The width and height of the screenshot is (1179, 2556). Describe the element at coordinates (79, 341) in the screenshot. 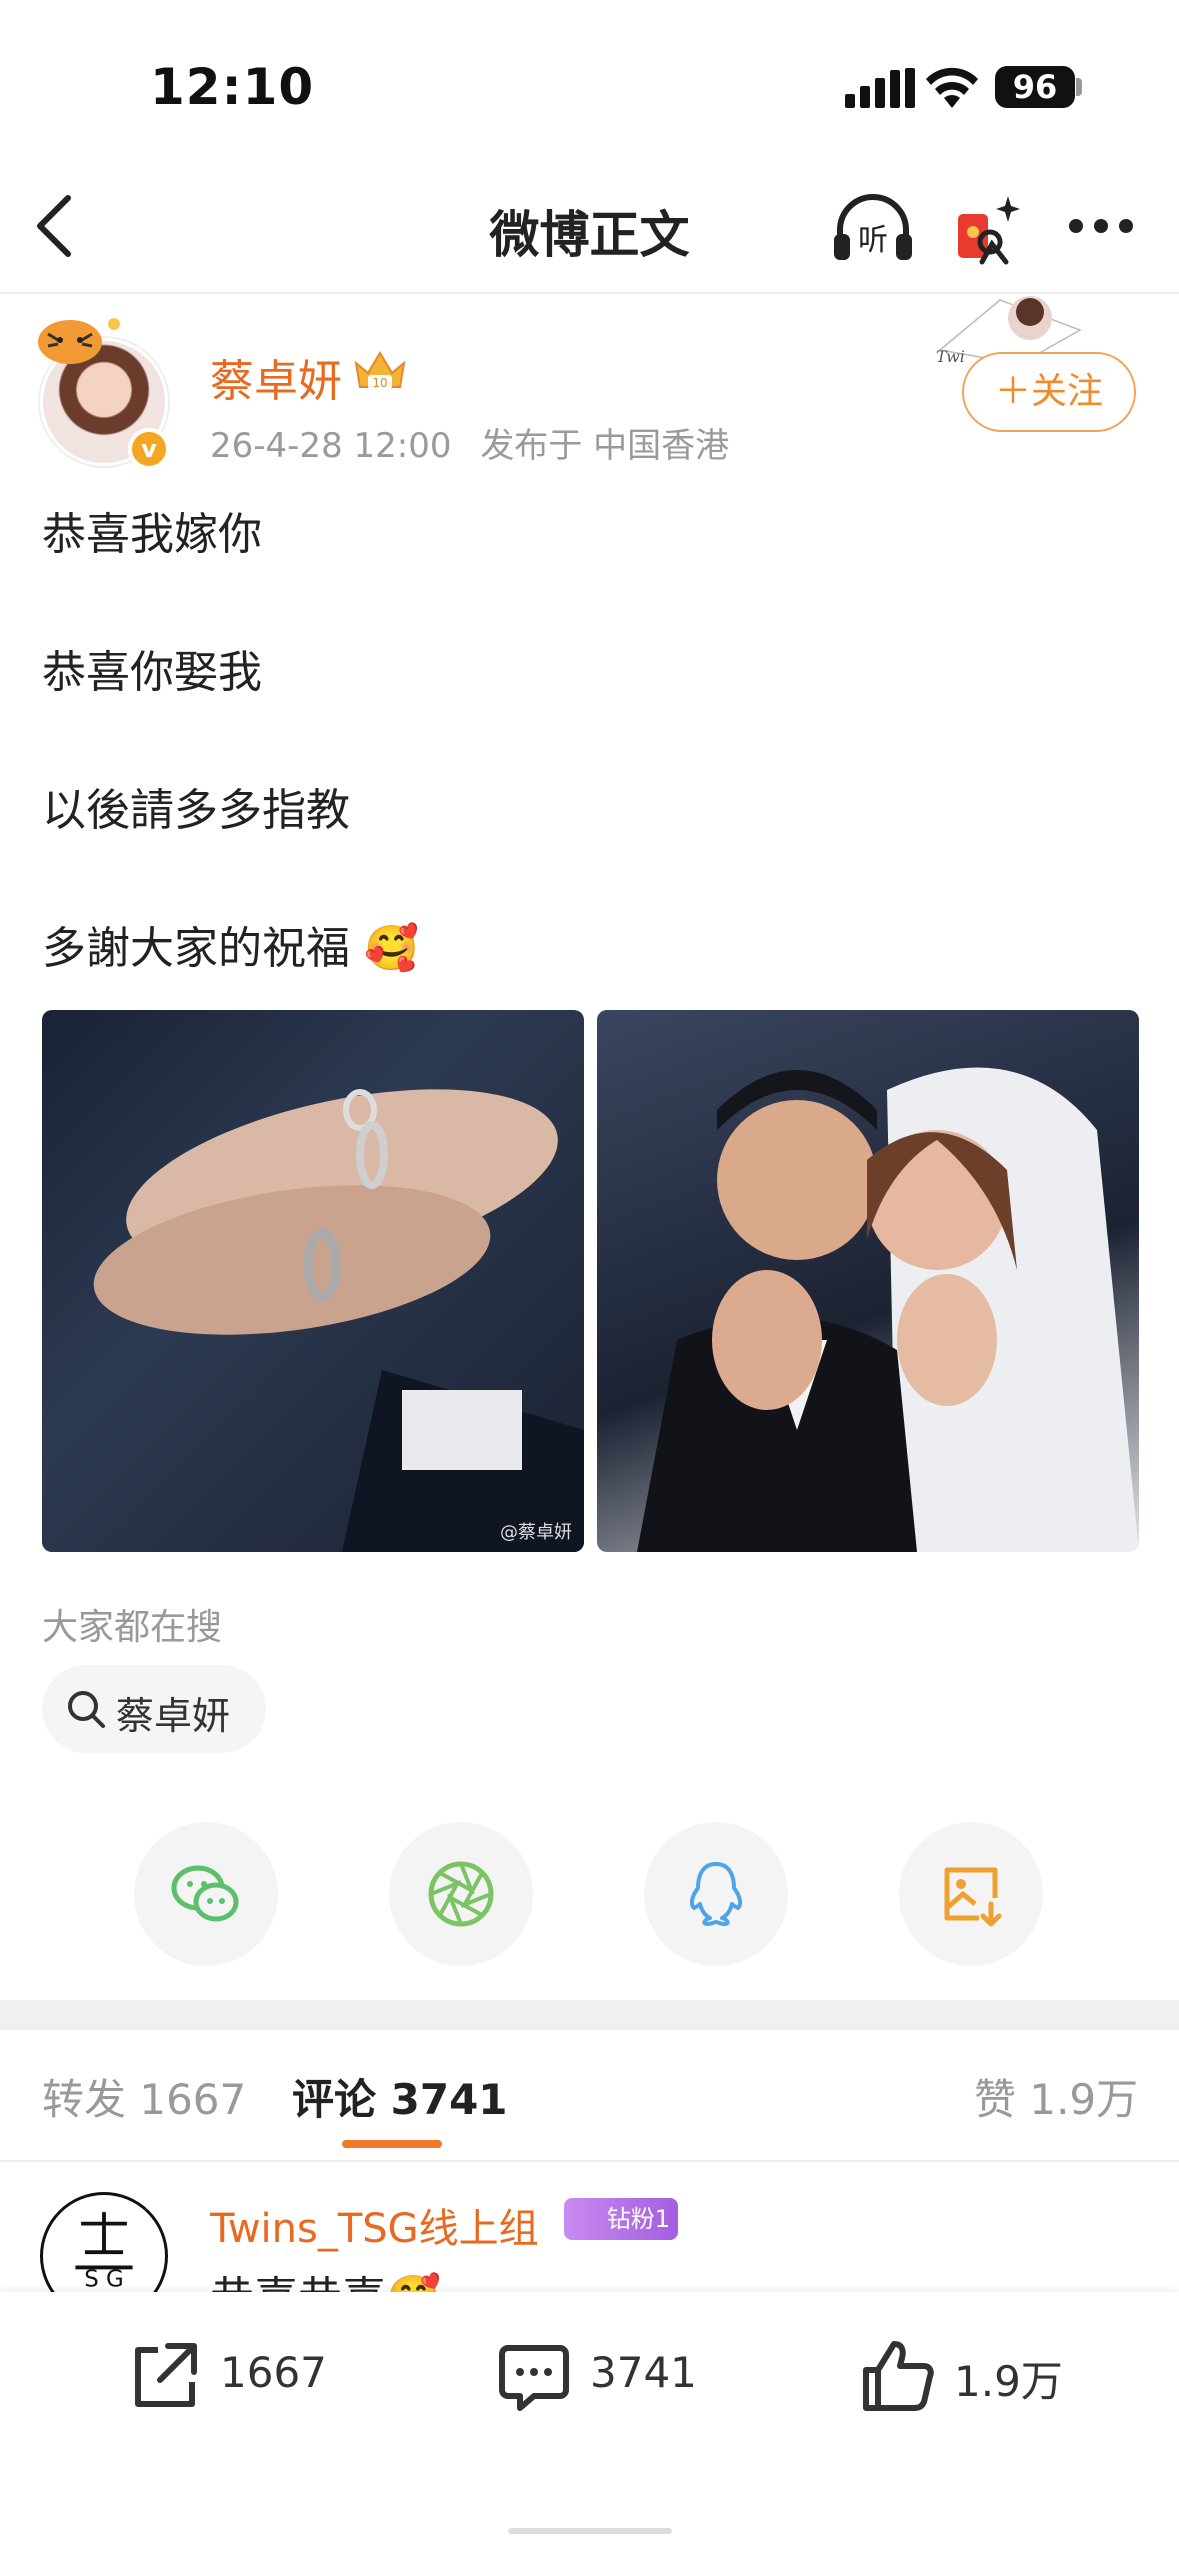

I see `avatar-tiger-decoration` at that location.